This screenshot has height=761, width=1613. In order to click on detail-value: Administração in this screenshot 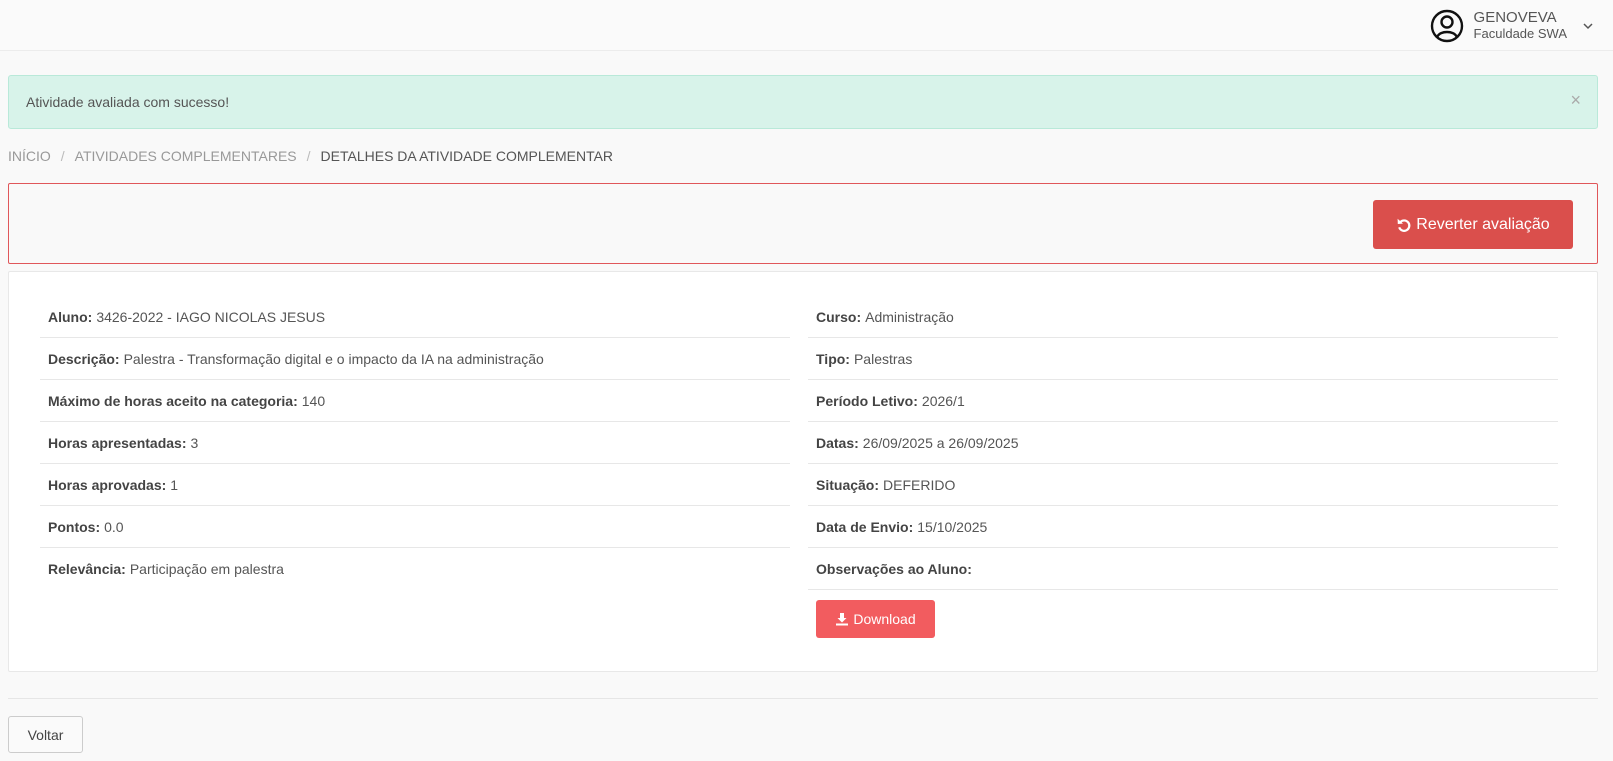, I will do `click(909, 316)`.